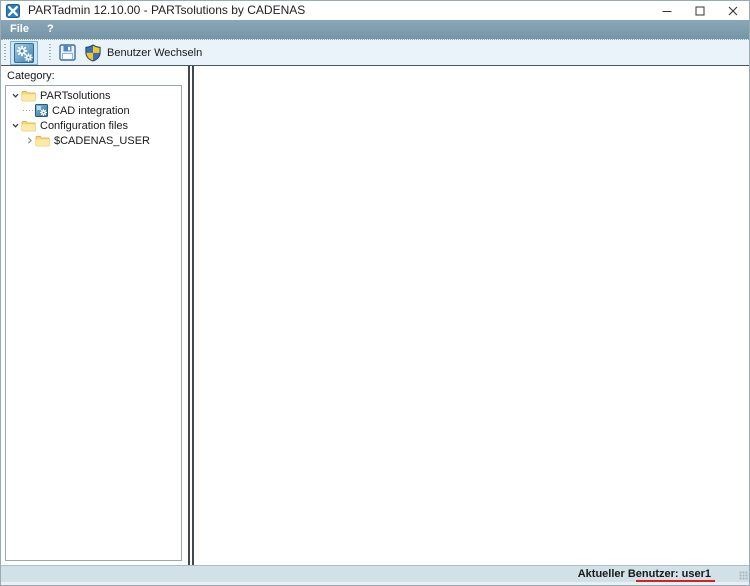 This screenshot has height=586, width=750. Describe the element at coordinates (28, 110) in the screenshot. I see `tree-guide` at that location.